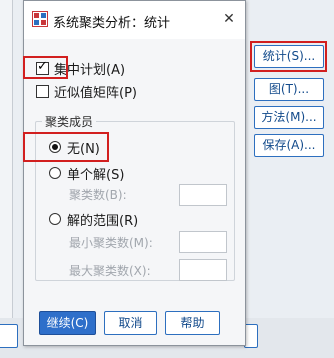  What do you see at coordinates (55, 173) in the screenshot?
I see `single-solution-radio-button` at bounding box center [55, 173].